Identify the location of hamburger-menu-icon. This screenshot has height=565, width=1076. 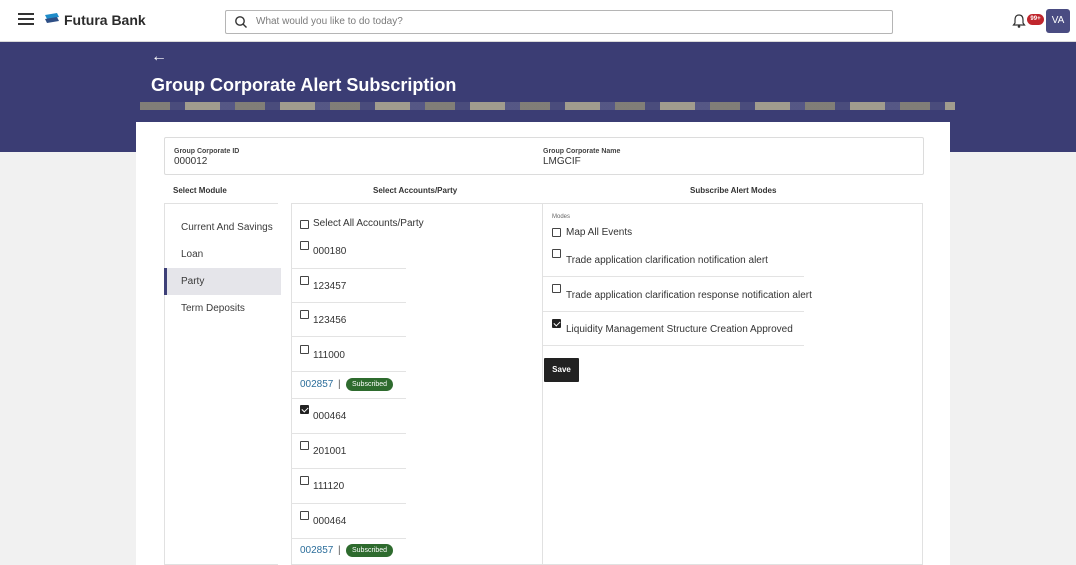
(26, 19).